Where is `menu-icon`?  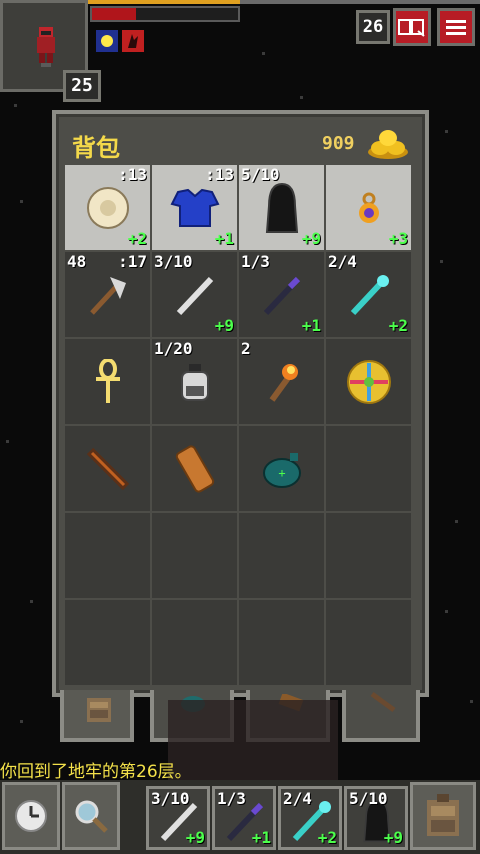
menu-icon is located at coordinates (456, 27).